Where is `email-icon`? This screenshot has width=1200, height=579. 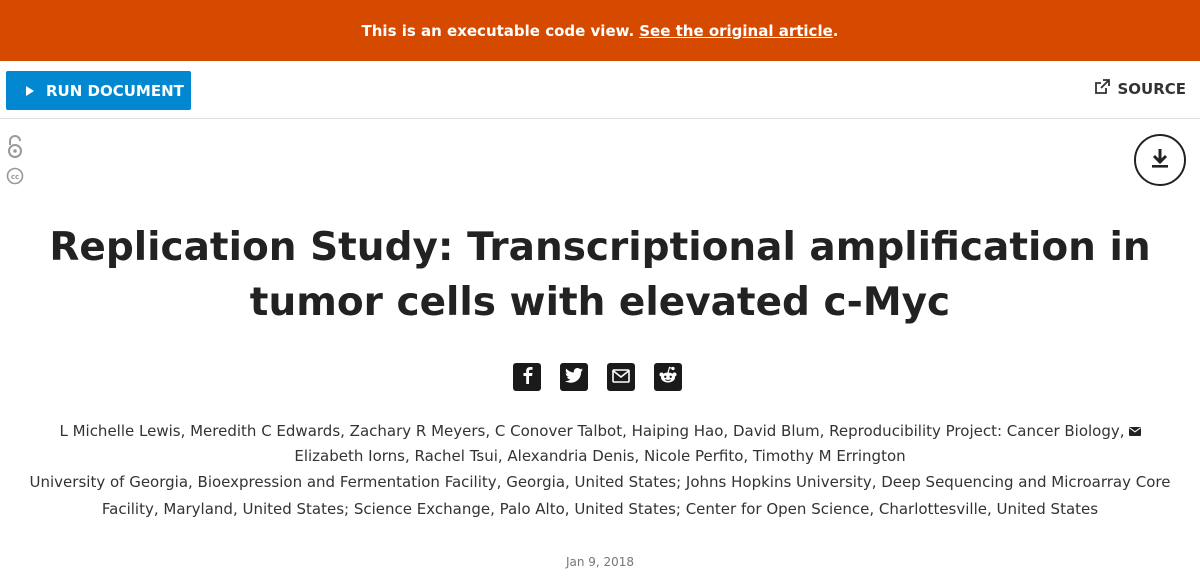
email-icon is located at coordinates (621, 377).